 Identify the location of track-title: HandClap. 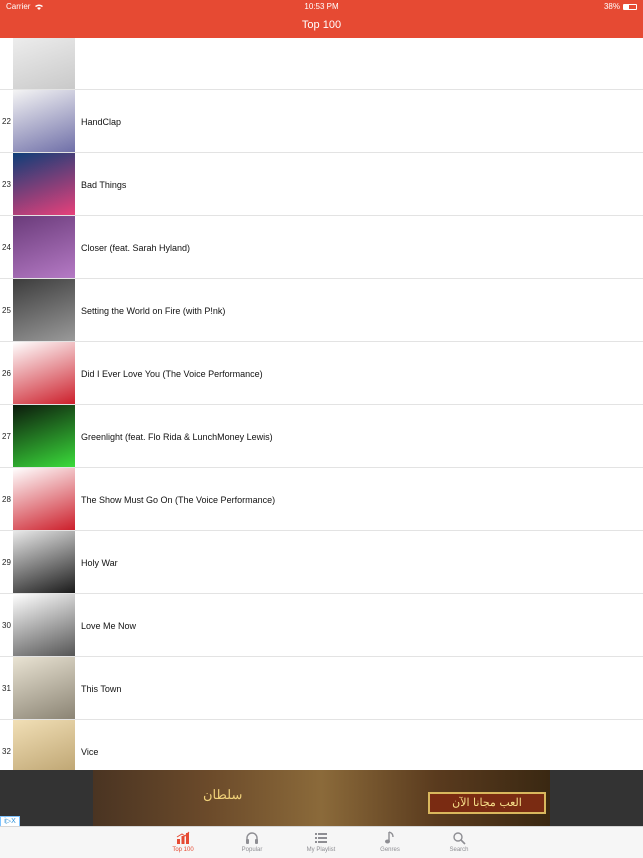
(101, 122).